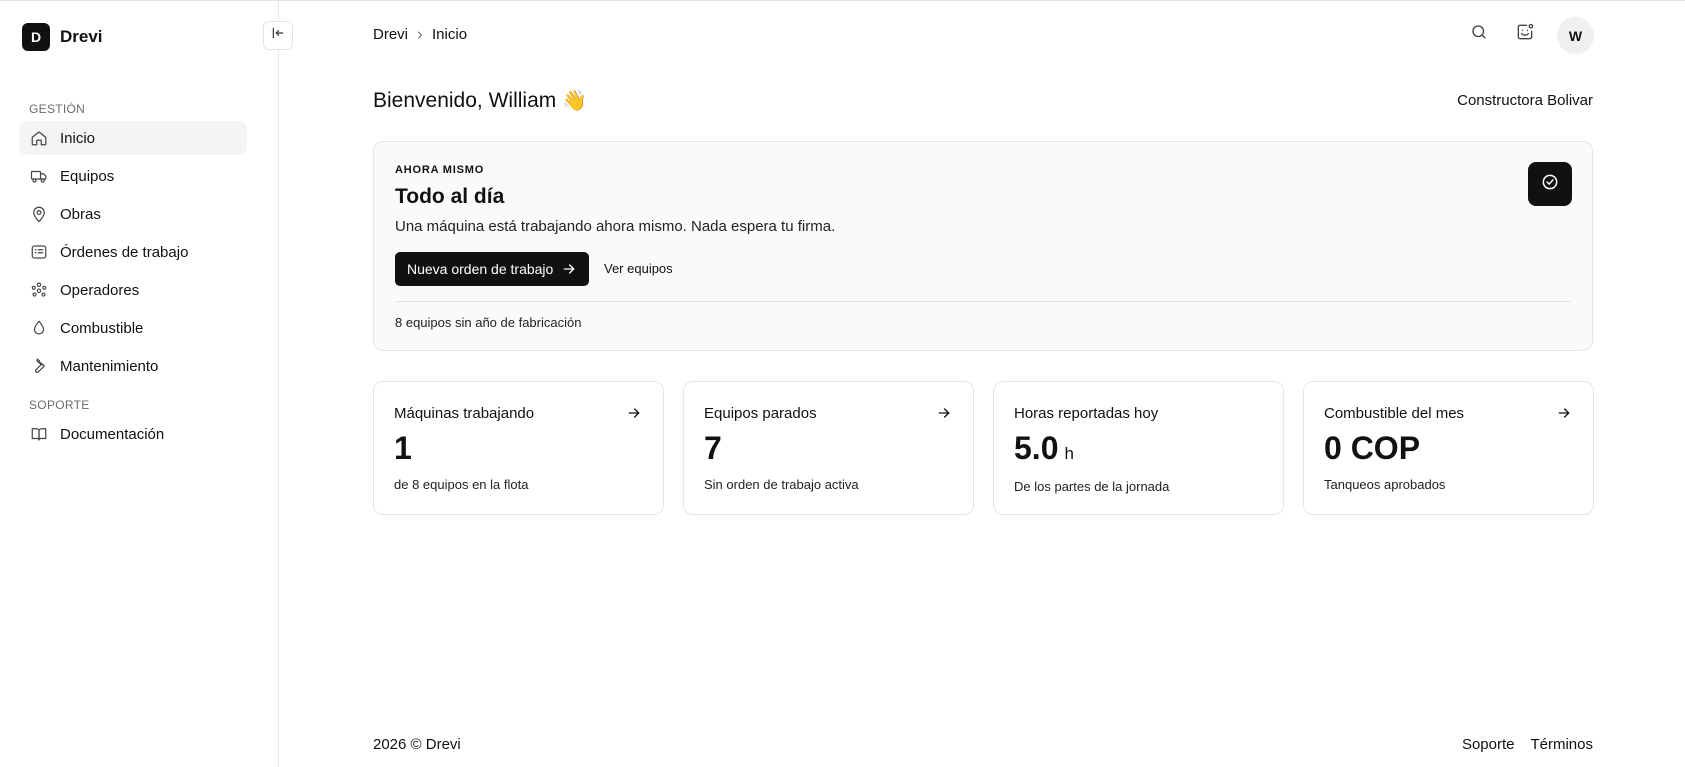 This screenshot has height=767, width=1685. I want to click on droplet-icon, so click(39, 328).